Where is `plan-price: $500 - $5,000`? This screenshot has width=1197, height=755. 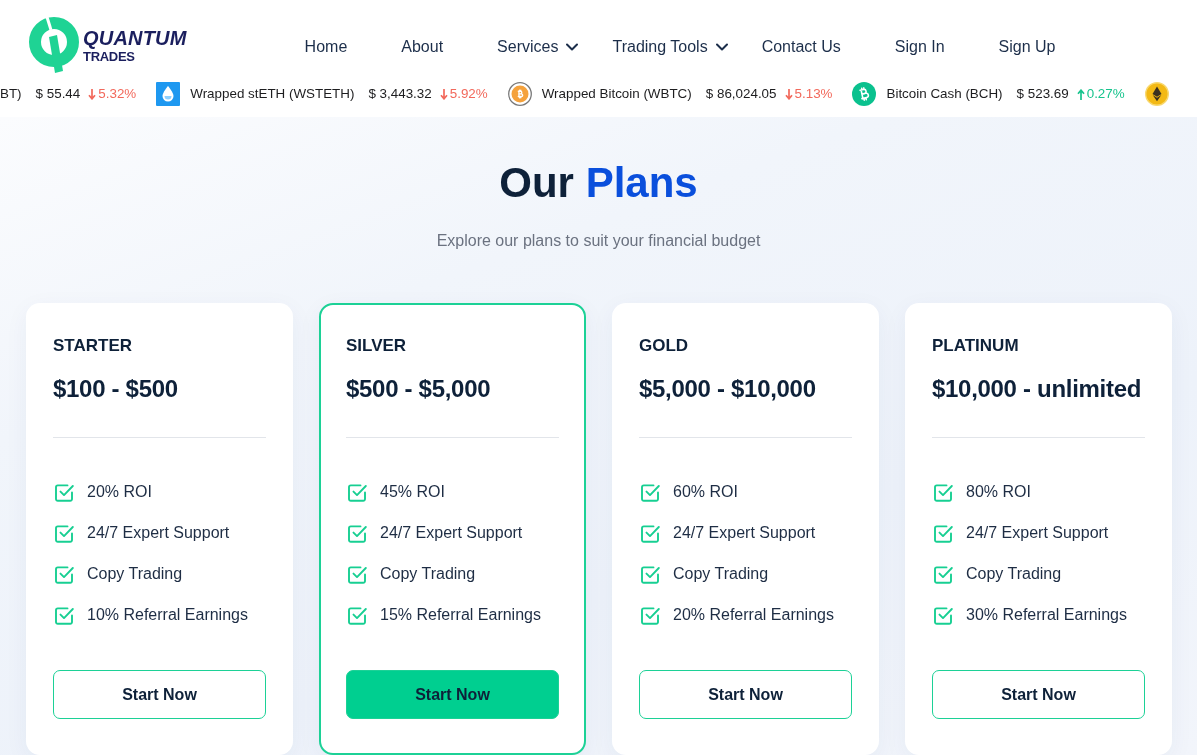 plan-price: $500 - $5,000 is located at coordinates (418, 389).